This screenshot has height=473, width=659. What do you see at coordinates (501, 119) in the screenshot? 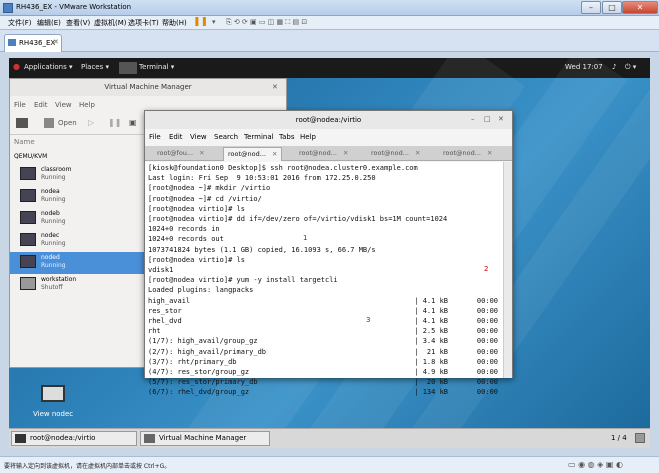
I see `term-close-icon: ✕` at bounding box center [501, 119].